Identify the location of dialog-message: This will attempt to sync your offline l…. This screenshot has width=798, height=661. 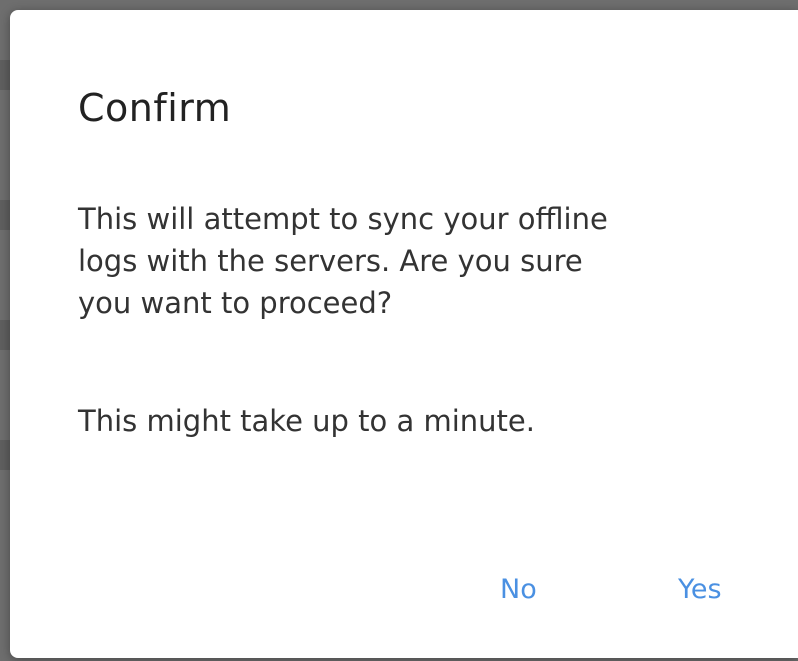
(343, 261).